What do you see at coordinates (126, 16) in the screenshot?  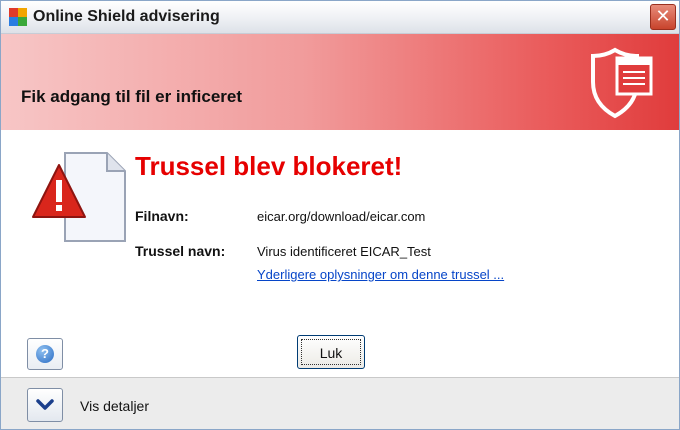 I see `window-title: Online Shield advisering` at bounding box center [126, 16].